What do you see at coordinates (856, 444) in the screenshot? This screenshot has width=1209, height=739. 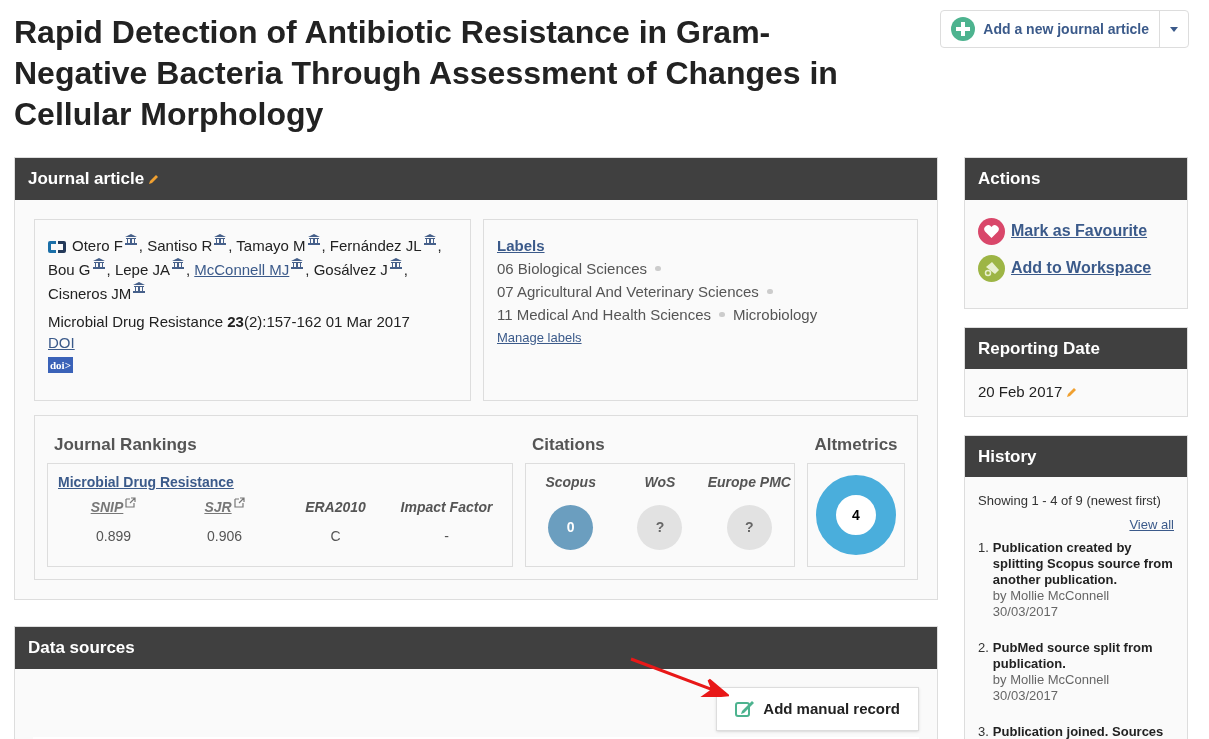 I see `section-heading: Altmetrics` at bounding box center [856, 444].